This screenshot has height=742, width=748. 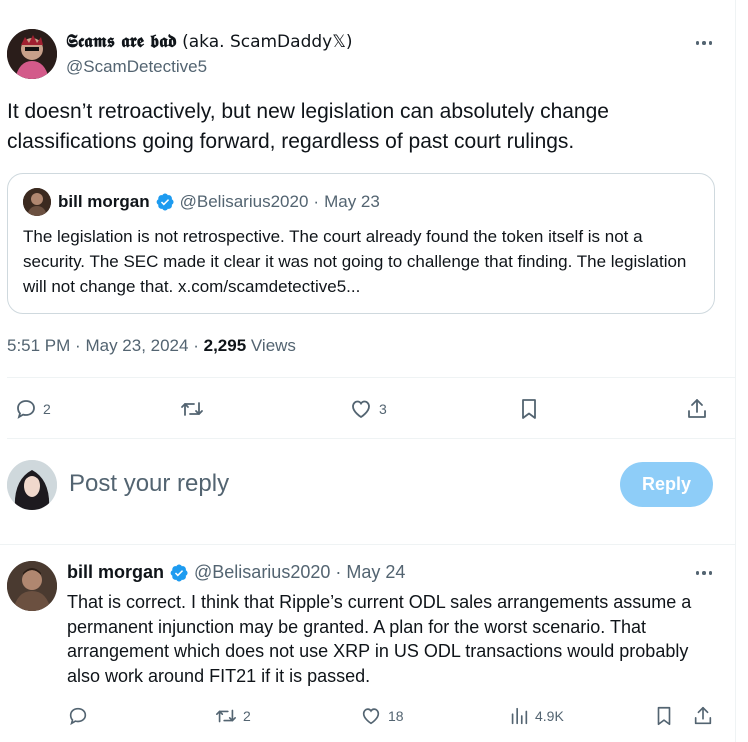 I want to click on views-count: 2,295, so click(x=225, y=345).